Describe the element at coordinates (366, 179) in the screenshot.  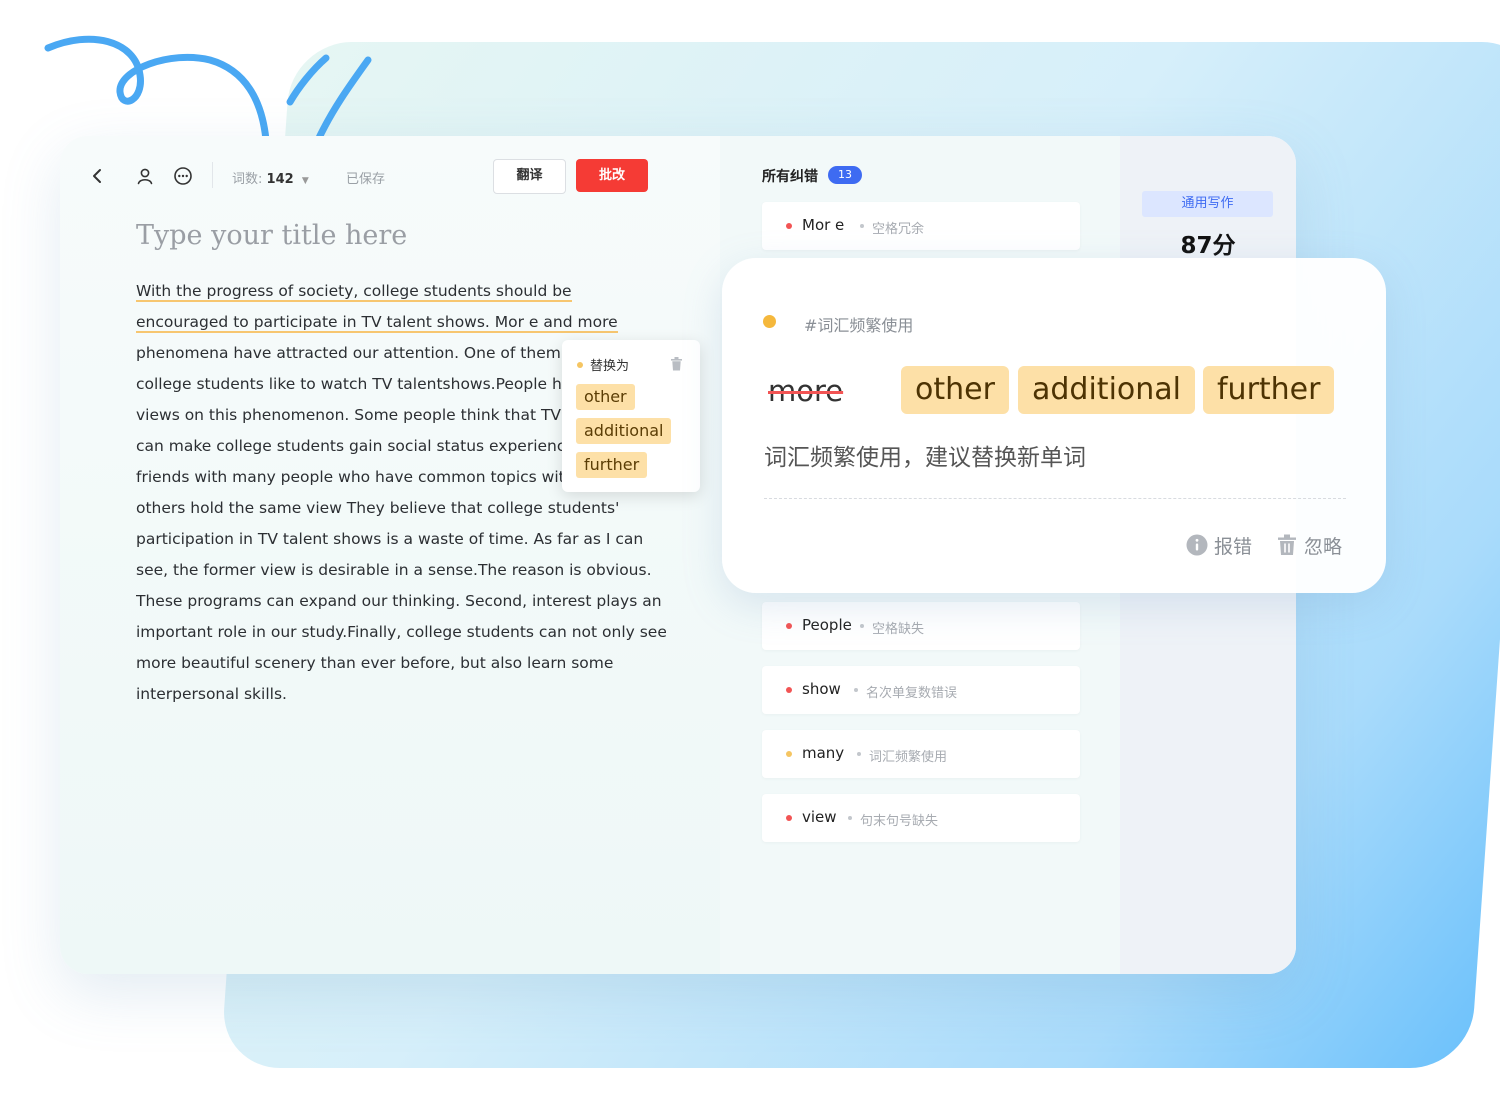
I see `saved-status: 已保存` at that location.